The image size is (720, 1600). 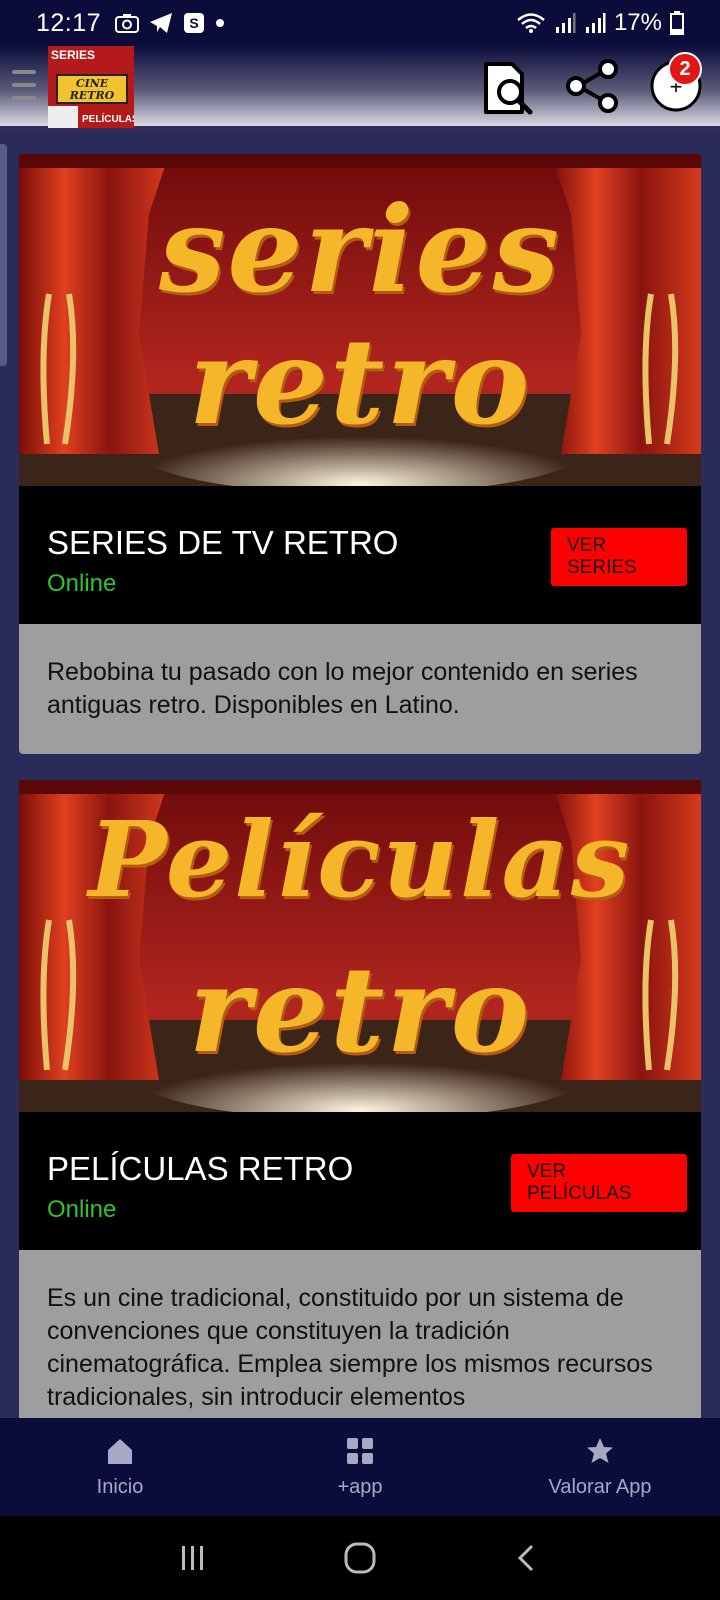 What do you see at coordinates (531, 23) in the screenshot?
I see `wifi-icon` at bounding box center [531, 23].